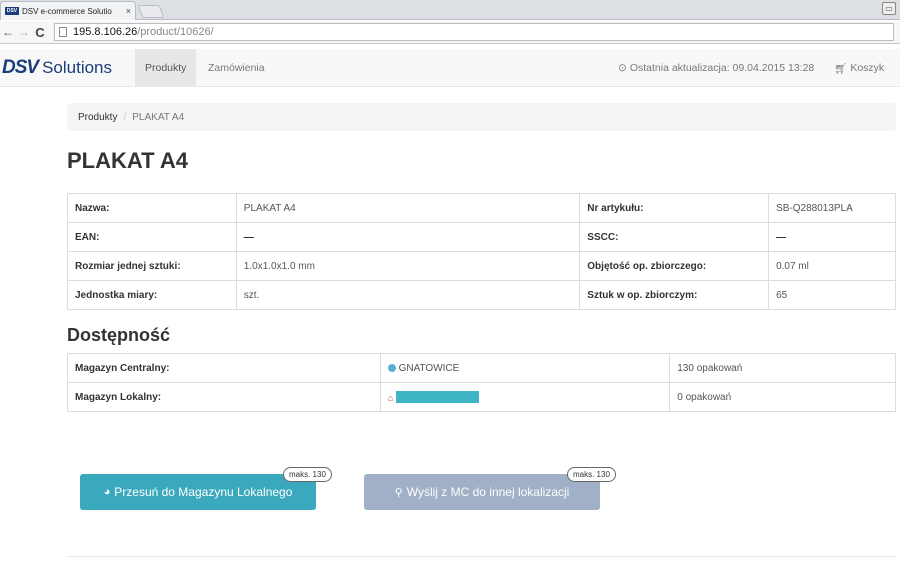 The height and width of the screenshot is (570, 900). I want to click on dsv-favicon-icon: DSV, so click(12, 11).